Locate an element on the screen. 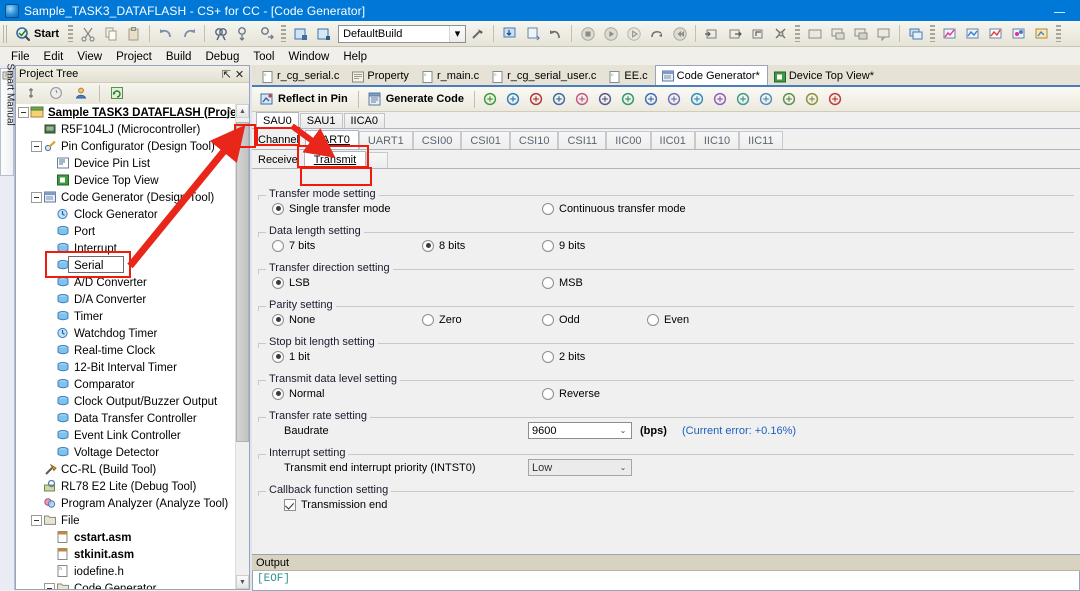 Image resolution: width=1080 pixels, height=591 pixels. sau-tab-sau0: SAU0 is located at coordinates (277, 120).